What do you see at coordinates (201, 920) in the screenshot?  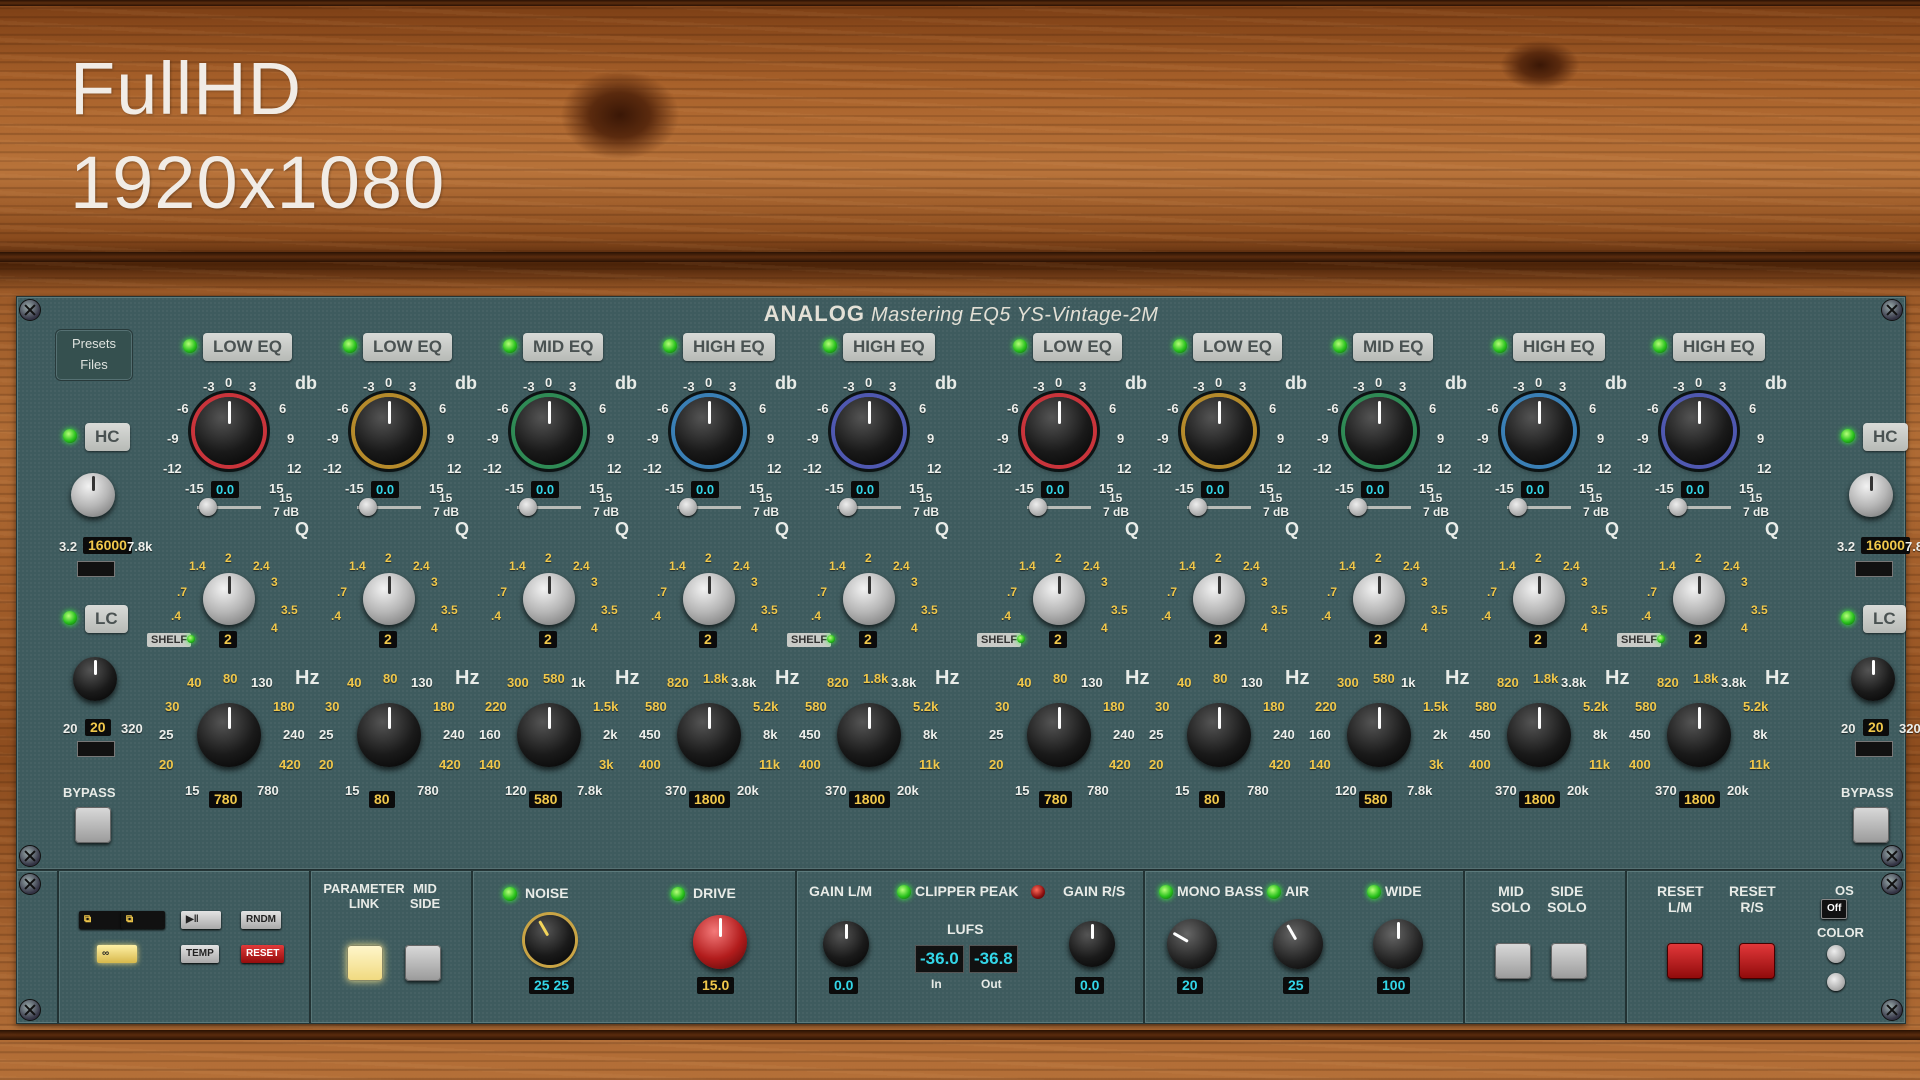 I see `play-pause-button: ▶‖` at bounding box center [201, 920].